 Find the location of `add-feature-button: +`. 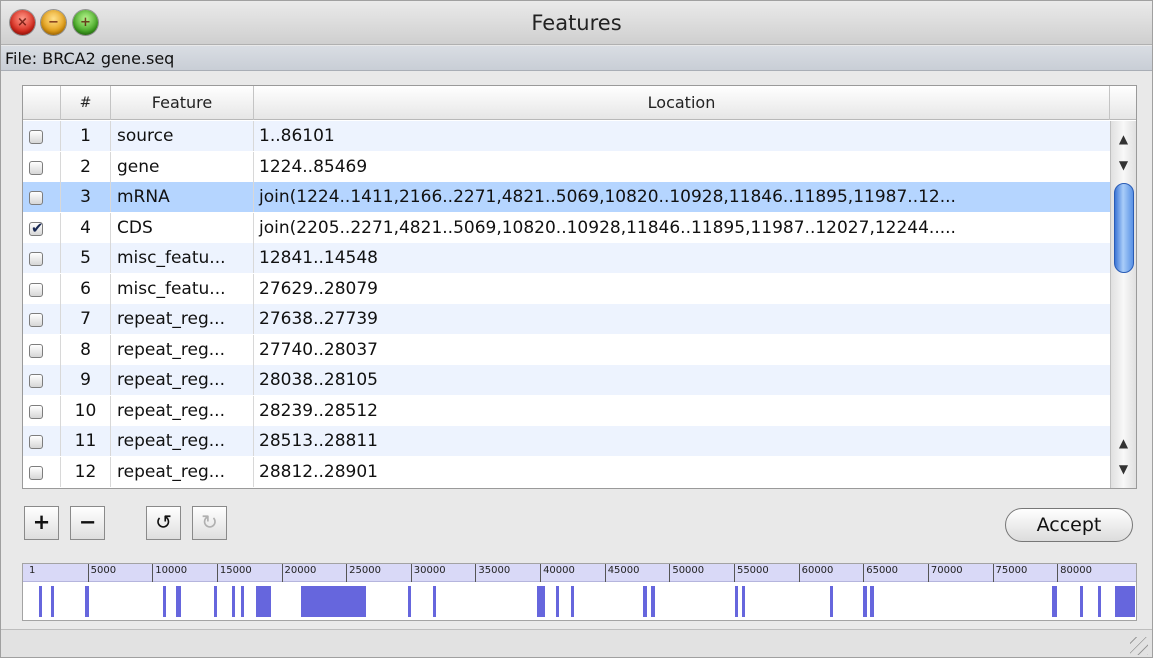

add-feature-button: + is located at coordinates (41, 523).